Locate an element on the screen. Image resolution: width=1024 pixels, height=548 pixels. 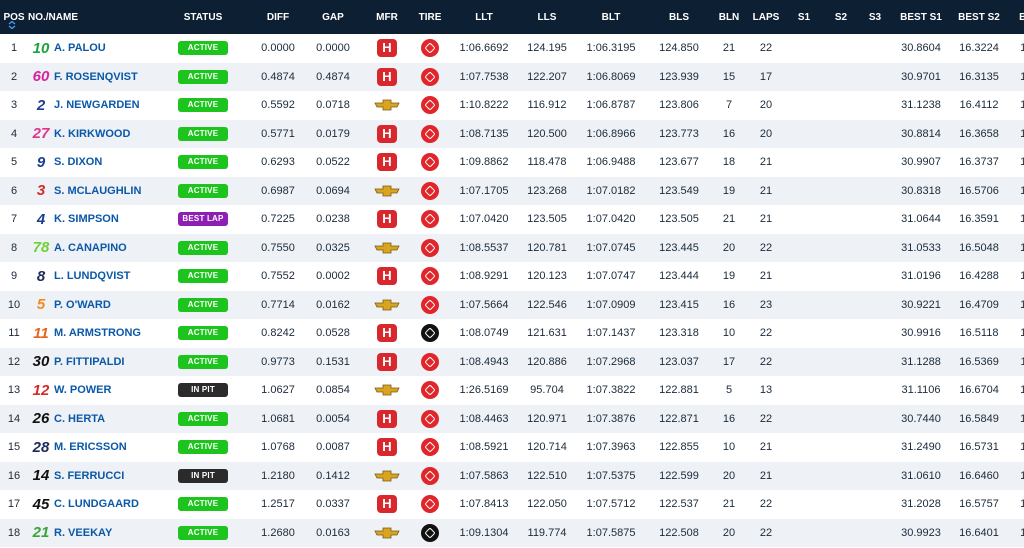
column-header-s3: S3 is located at coordinates (875, 17).